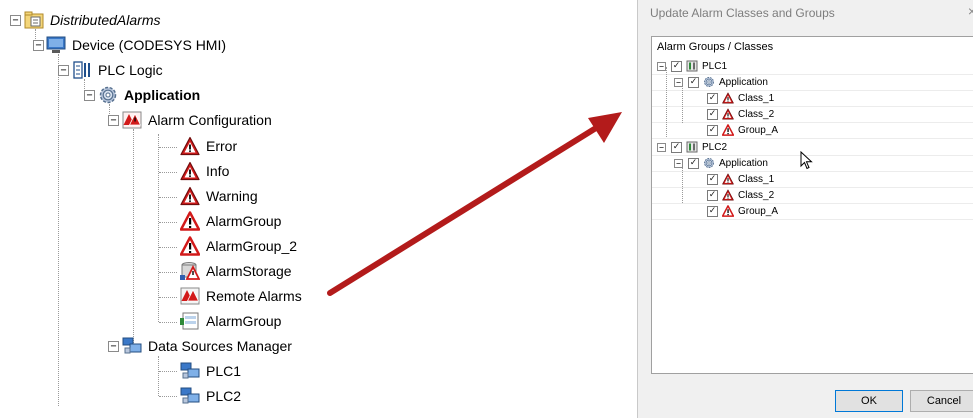  What do you see at coordinates (715, 47) in the screenshot?
I see `column-header: Alarm Groups / Classes` at bounding box center [715, 47].